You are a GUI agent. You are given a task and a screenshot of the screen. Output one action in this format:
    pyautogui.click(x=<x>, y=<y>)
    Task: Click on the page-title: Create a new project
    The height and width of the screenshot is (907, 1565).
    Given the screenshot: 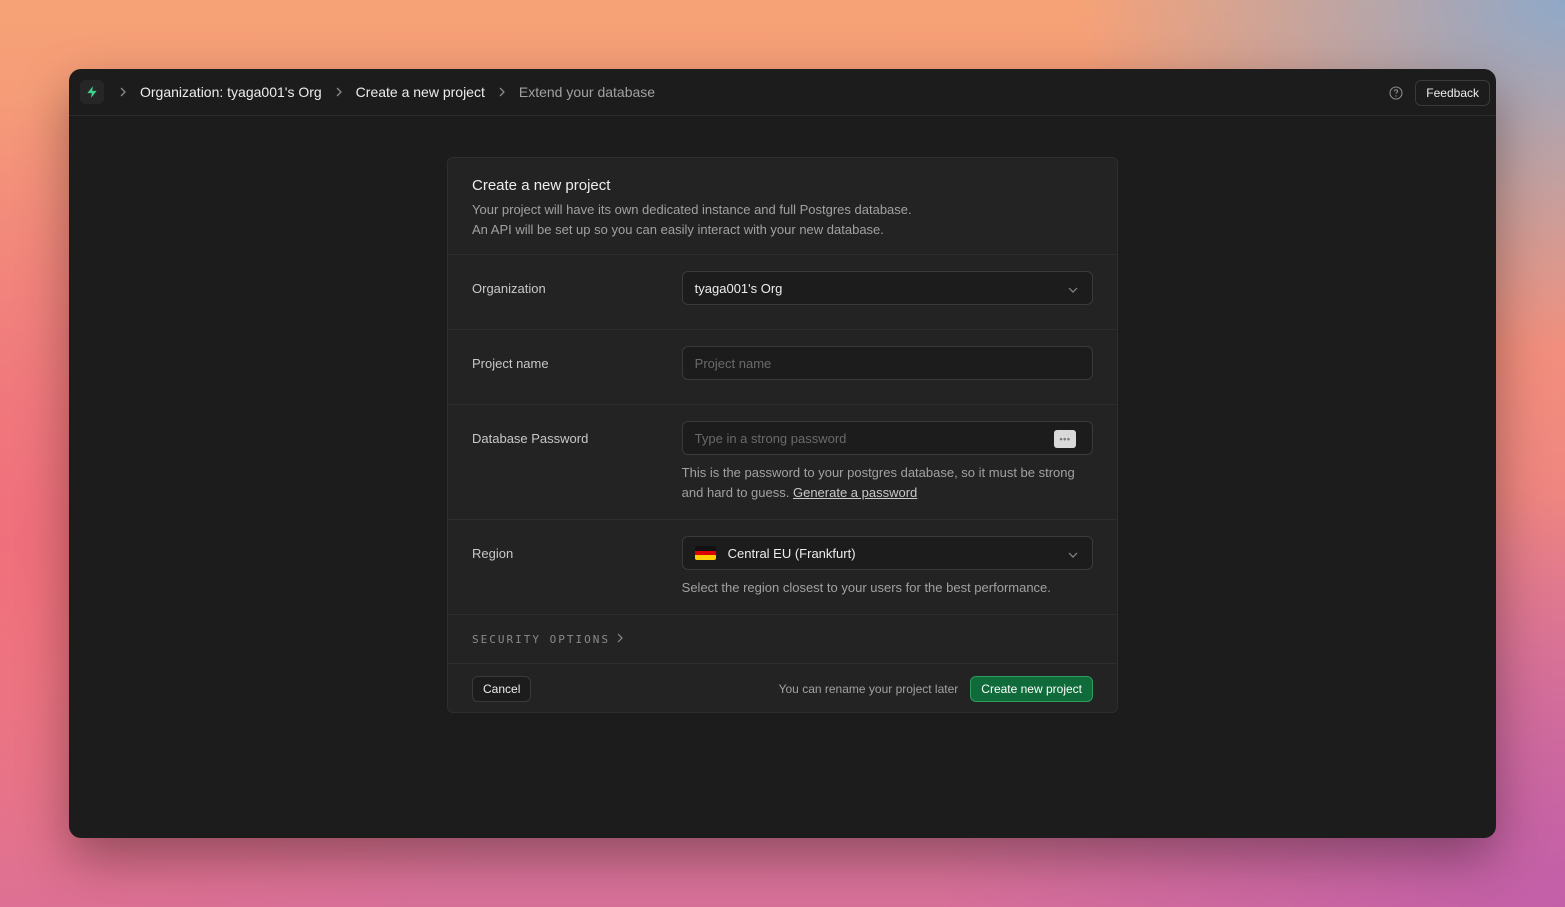 What is the action you would take?
    pyautogui.click(x=541, y=185)
    